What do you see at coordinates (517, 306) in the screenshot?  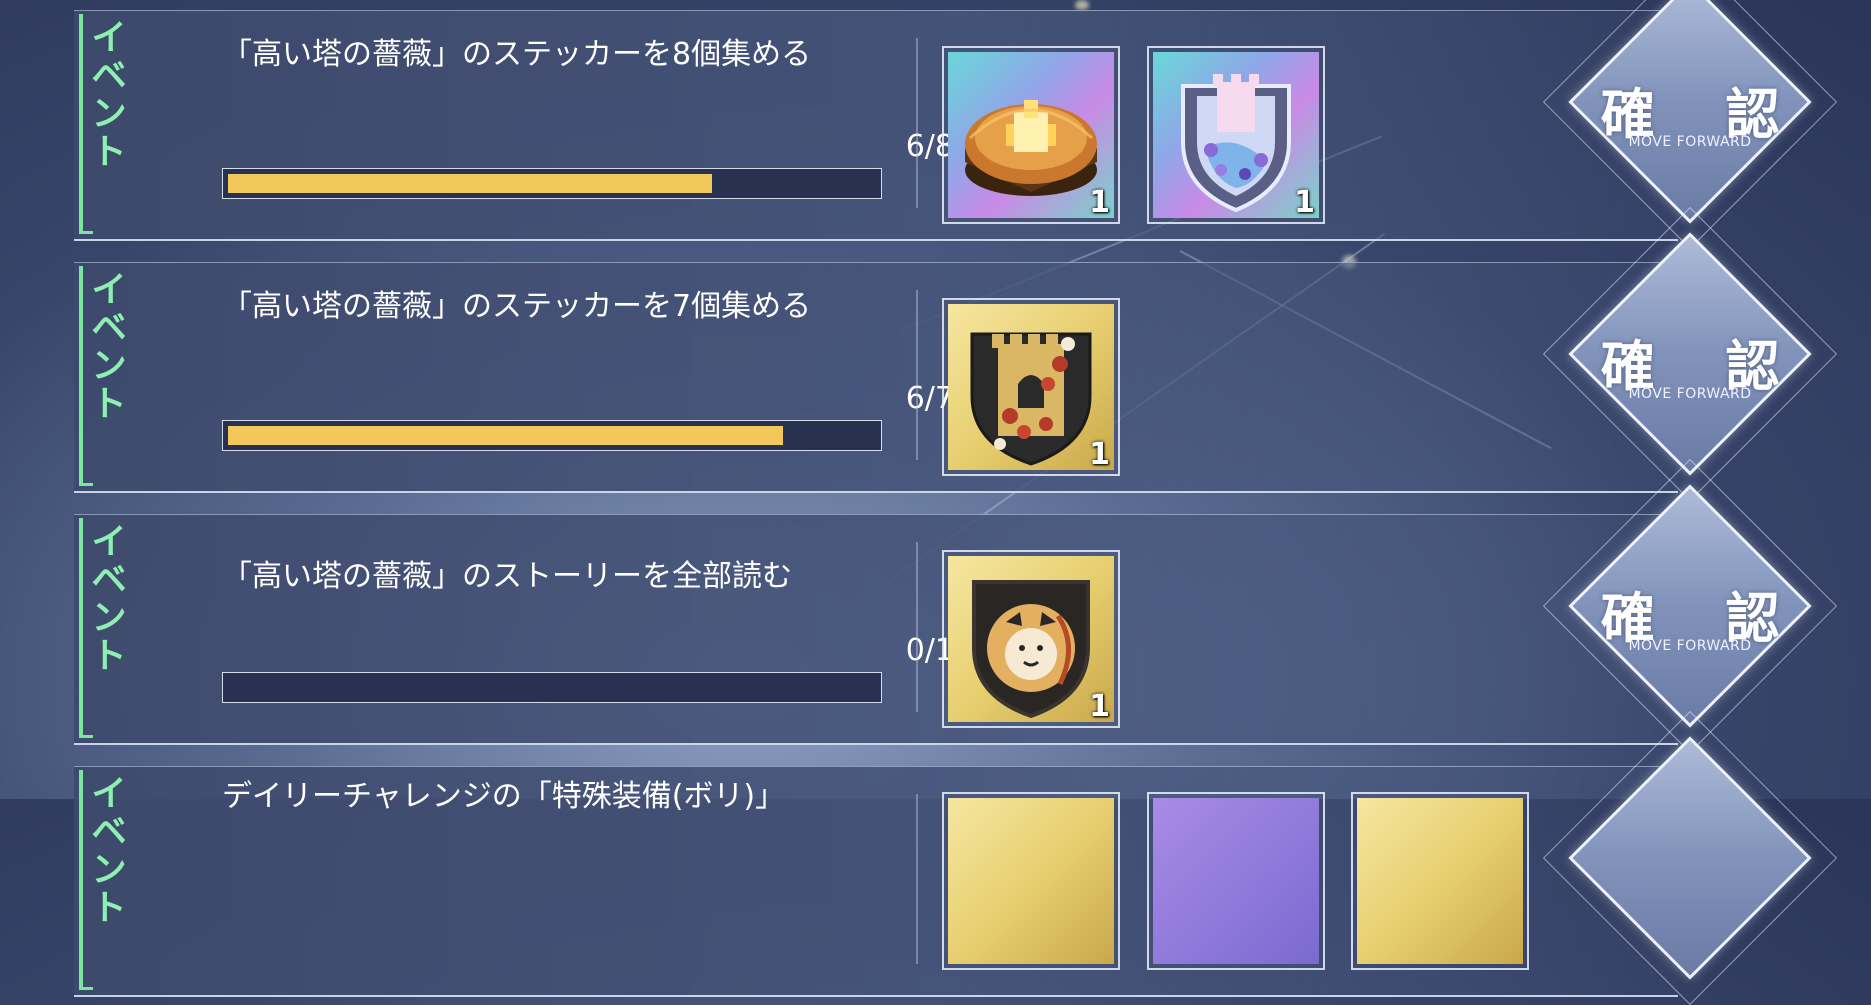 I see `mission-title: 「高い塔の薔薇」のステッカーを7個集める` at bounding box center [517, 306].